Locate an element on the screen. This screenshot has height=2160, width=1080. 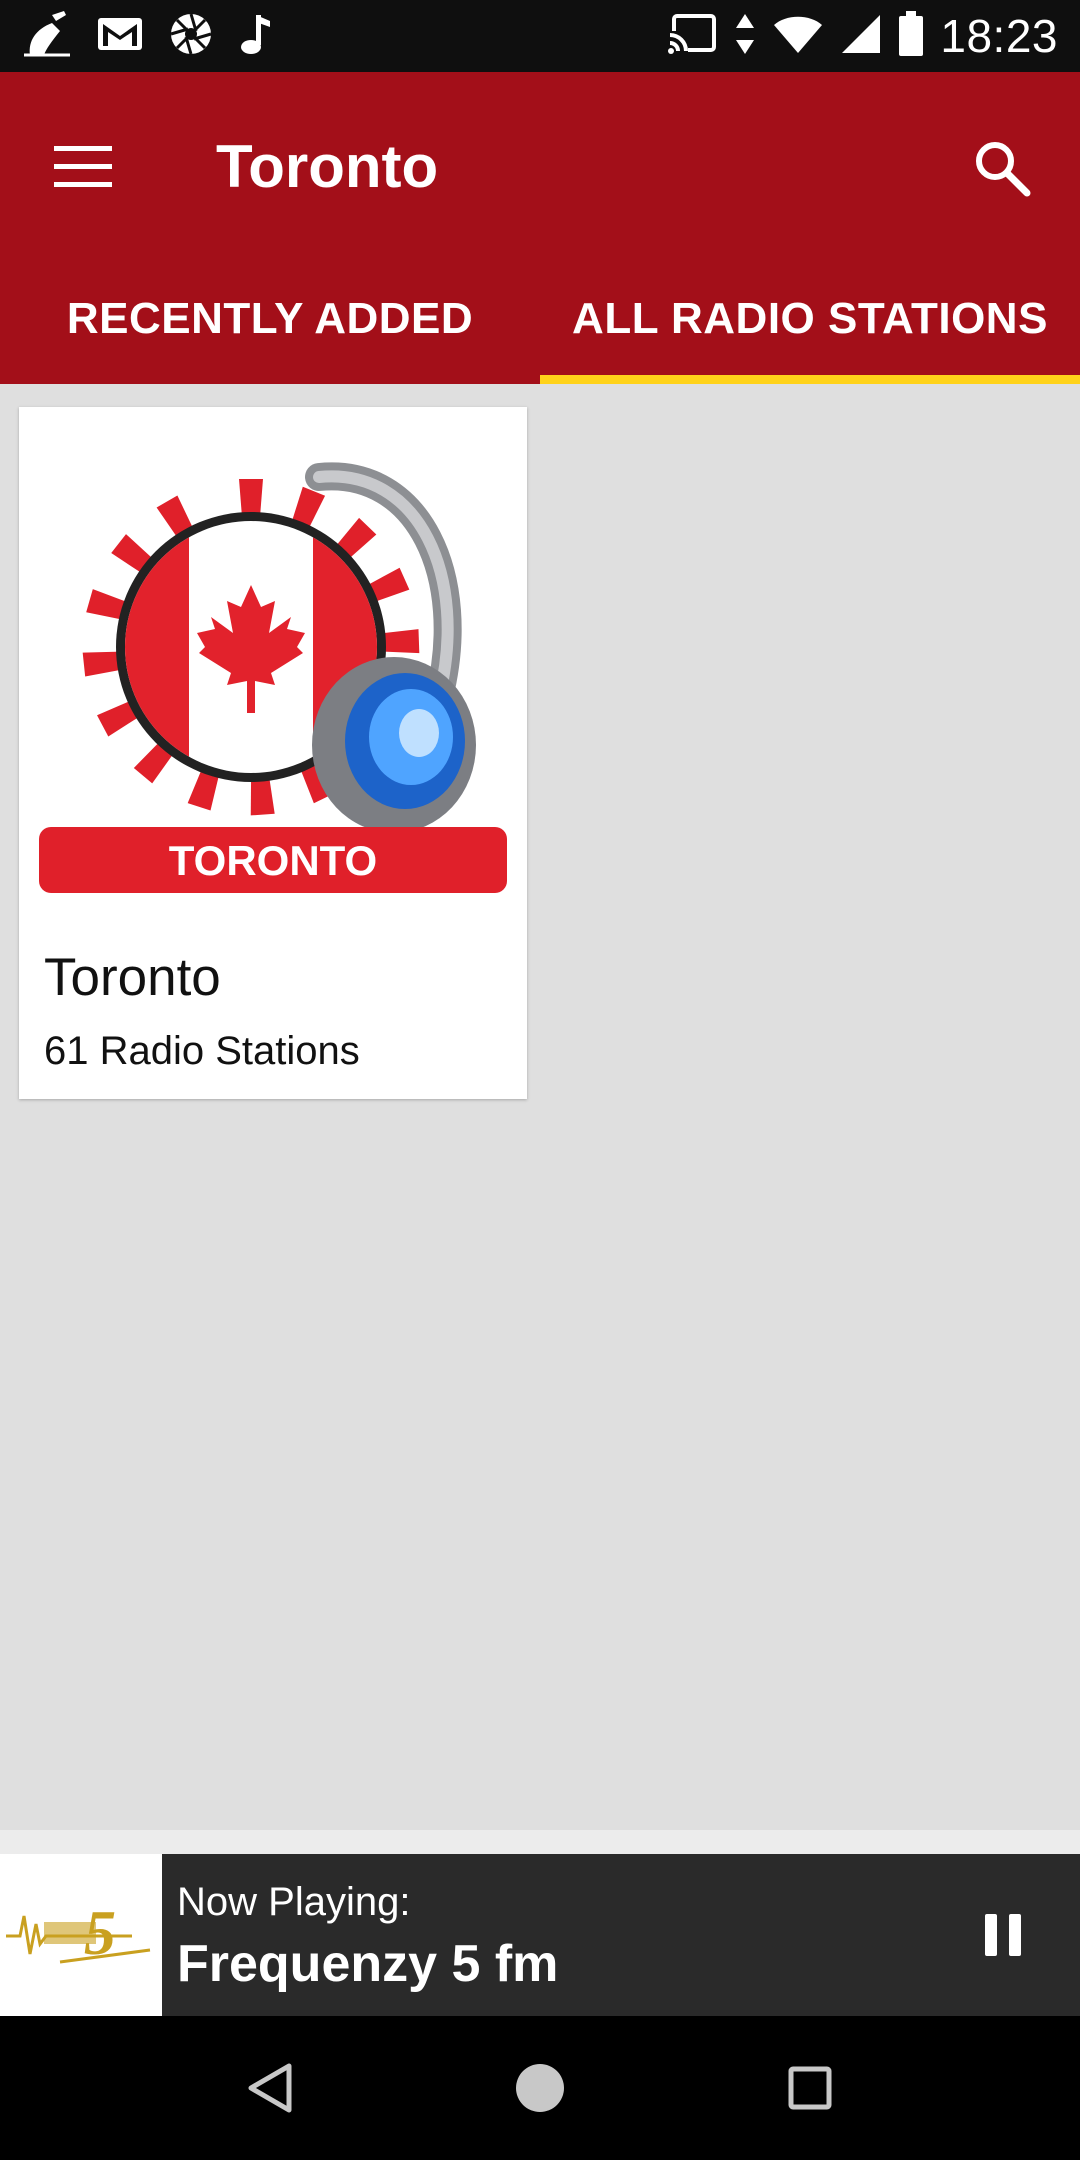
search-button is located at coordinates (1002, 168).